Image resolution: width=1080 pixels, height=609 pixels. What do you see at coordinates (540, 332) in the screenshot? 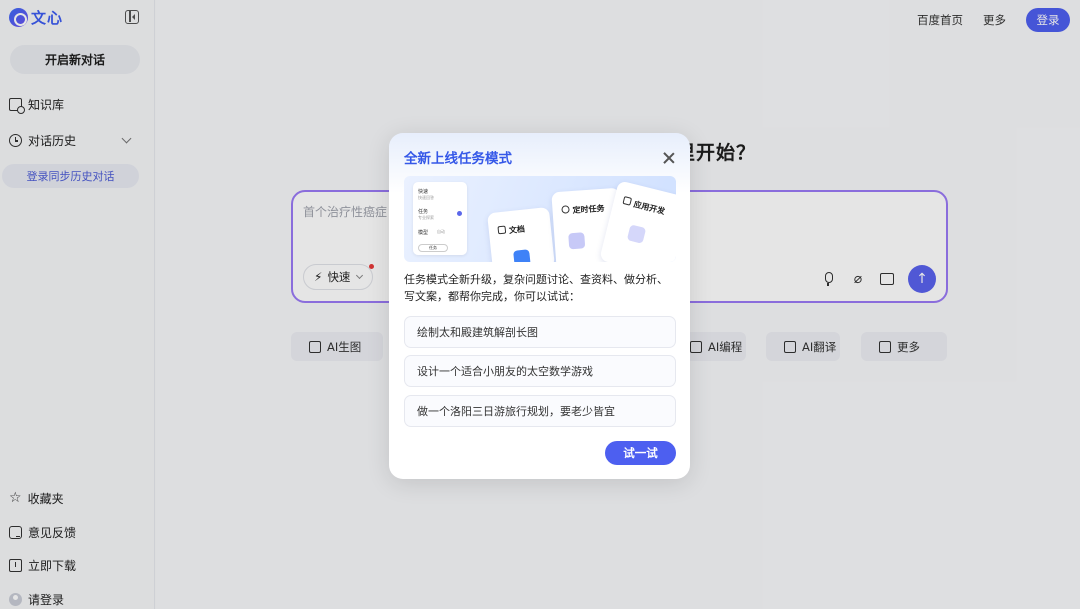
I see `suggestion-item: 绘制太和殿建筑解剖长图` at bounding box center [540, 332].